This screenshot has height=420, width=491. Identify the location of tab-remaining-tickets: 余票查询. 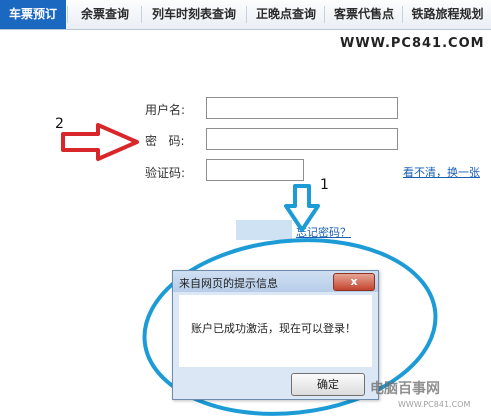
(105, 14).